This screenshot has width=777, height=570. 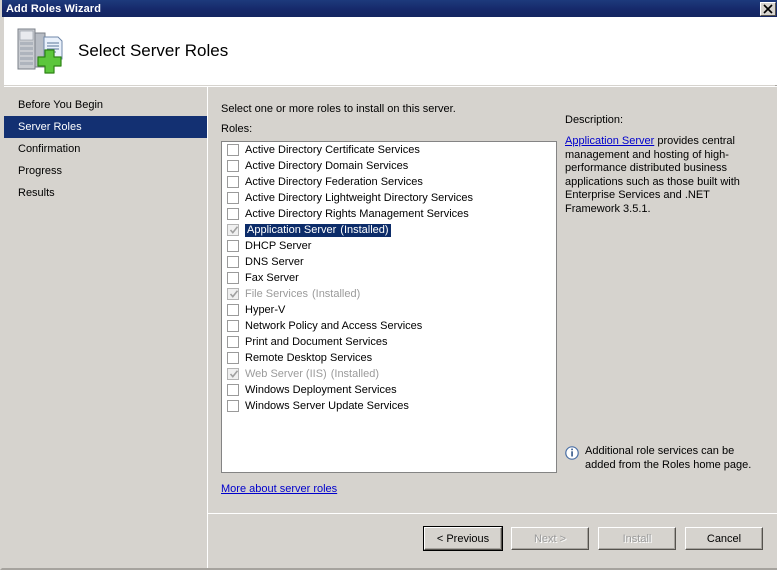 I want to click on role-list-item: Network Policy and Access Services, so click(x=389, y=326).